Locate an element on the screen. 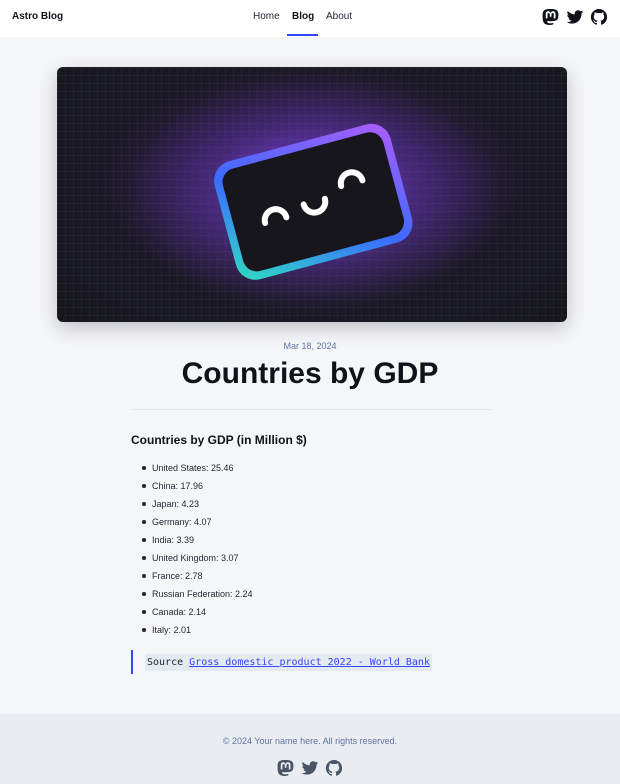 The image size is (620, 784). post-title: Countries by GDP is located at coordinates (310, 373).